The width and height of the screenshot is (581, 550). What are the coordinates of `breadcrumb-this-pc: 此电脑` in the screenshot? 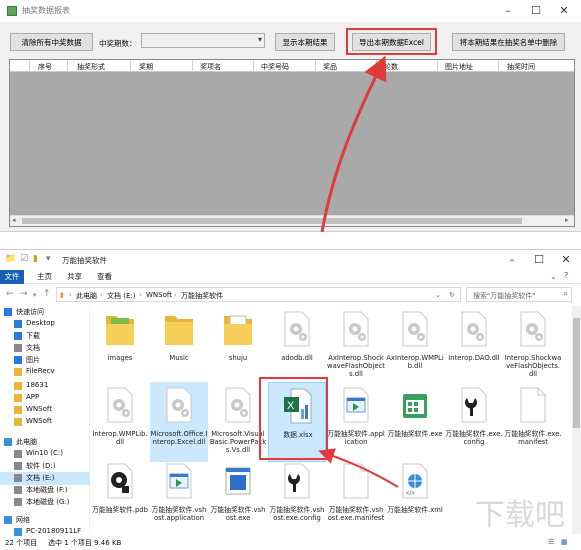 It's located at (86, 296).